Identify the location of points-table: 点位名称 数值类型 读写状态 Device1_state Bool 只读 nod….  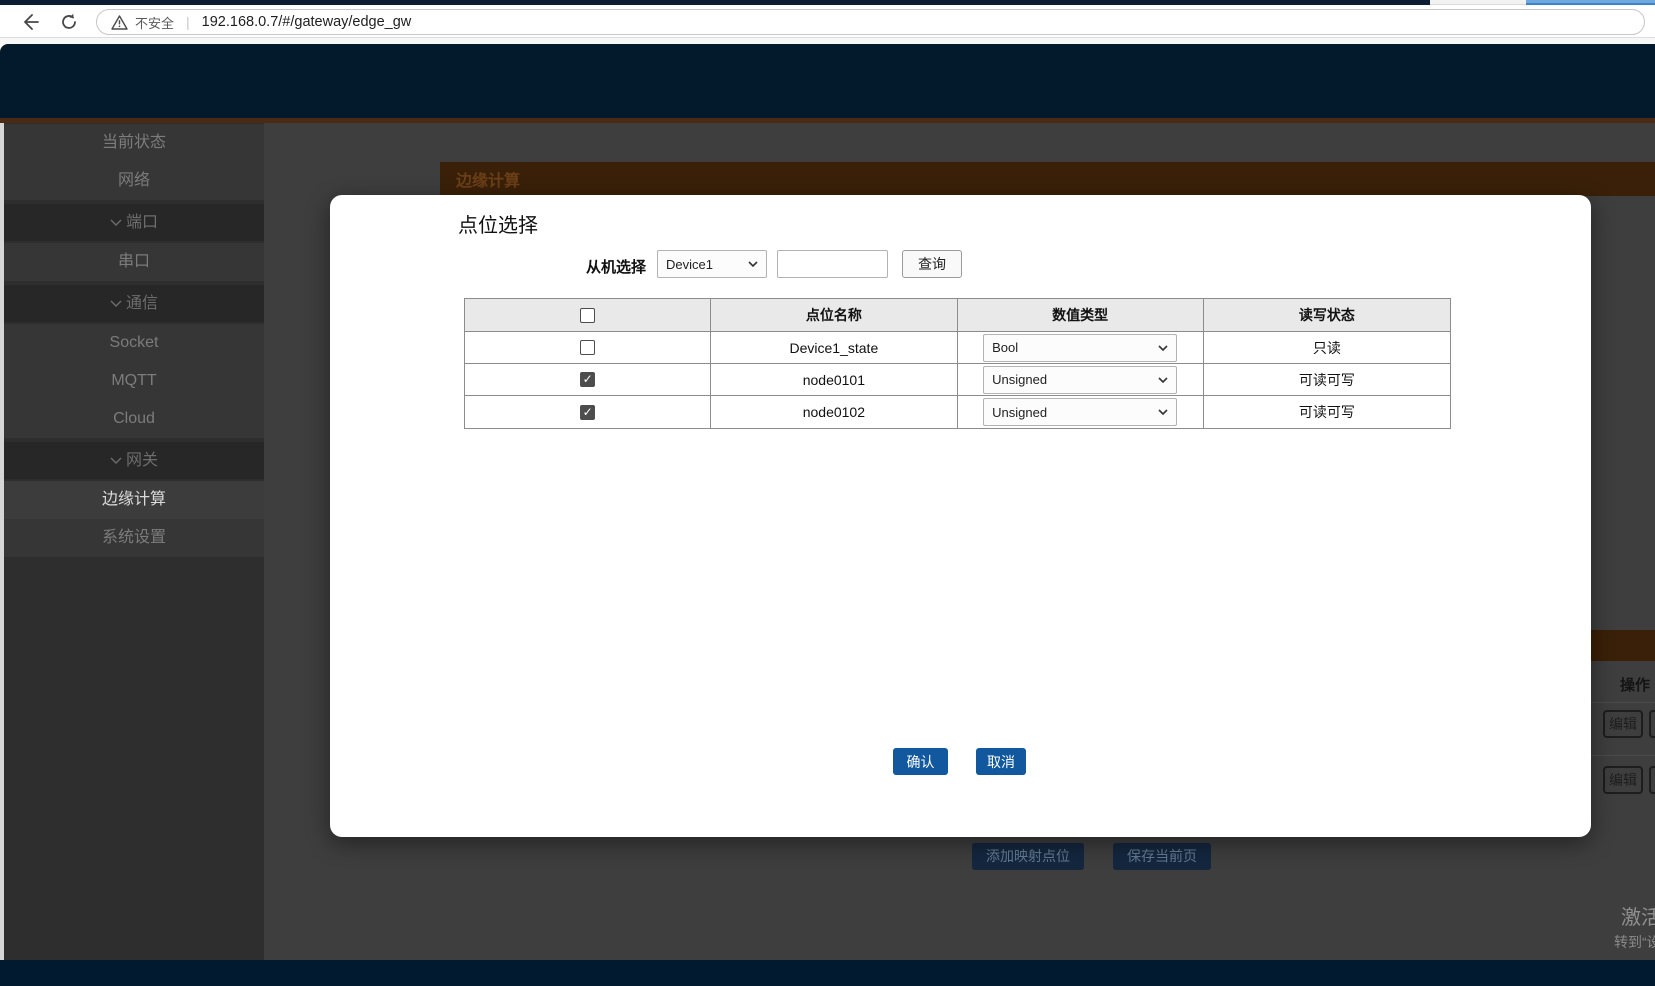
(957, 363).